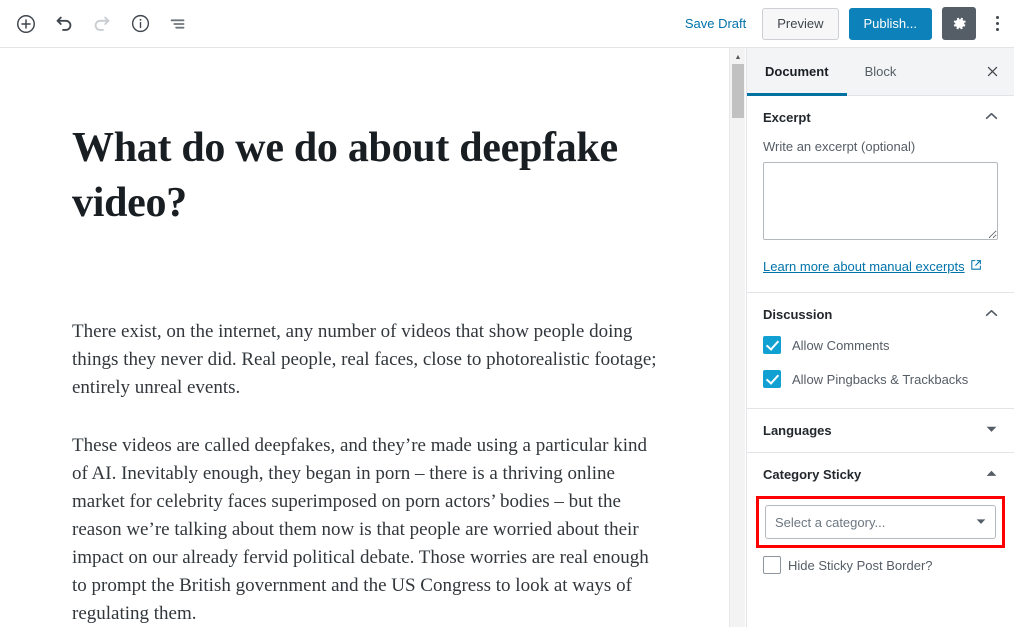 The image size is (1014, 627). What do you see at coordinates (140, 24) in the screenshot?
I see `content-info-icon` at bounding box center [140, 24].